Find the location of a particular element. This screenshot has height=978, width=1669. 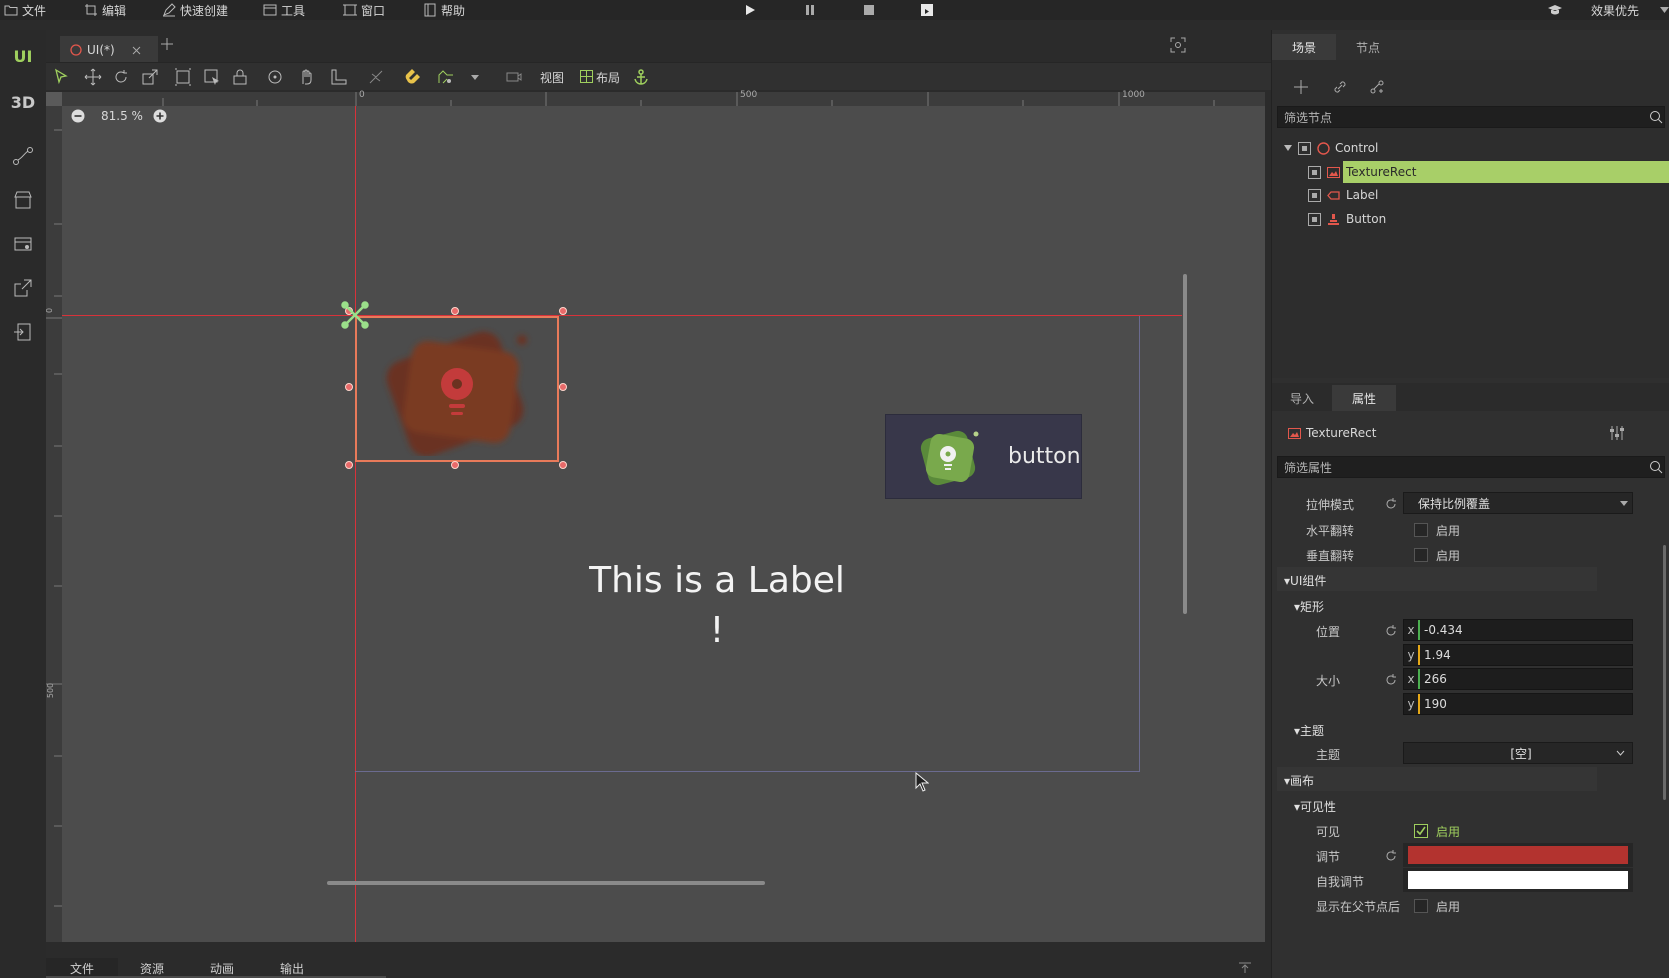

tree-row-label: Label is located at coordinates (1470, 195).